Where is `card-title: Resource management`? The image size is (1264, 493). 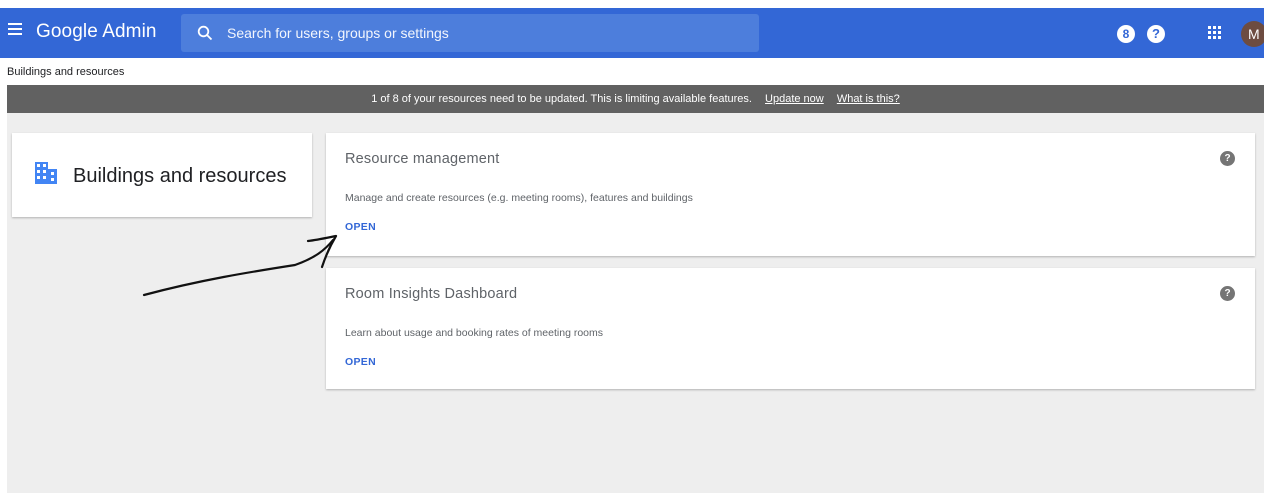 card-title: Resource management is located at coordinates (422, 159).